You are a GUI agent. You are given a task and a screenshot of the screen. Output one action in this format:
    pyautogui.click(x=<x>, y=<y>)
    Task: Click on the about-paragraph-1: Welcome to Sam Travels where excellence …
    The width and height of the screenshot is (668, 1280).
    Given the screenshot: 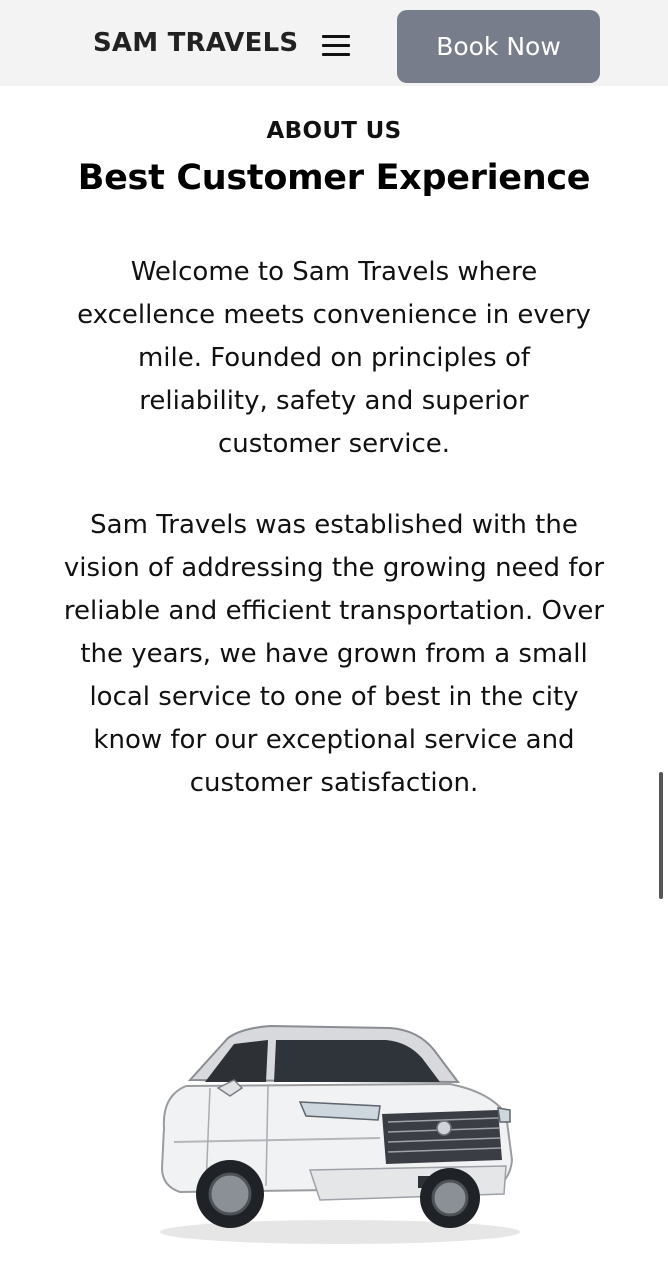 What is the action you would take?
    pyautogui.click(x=334, y=358)
    